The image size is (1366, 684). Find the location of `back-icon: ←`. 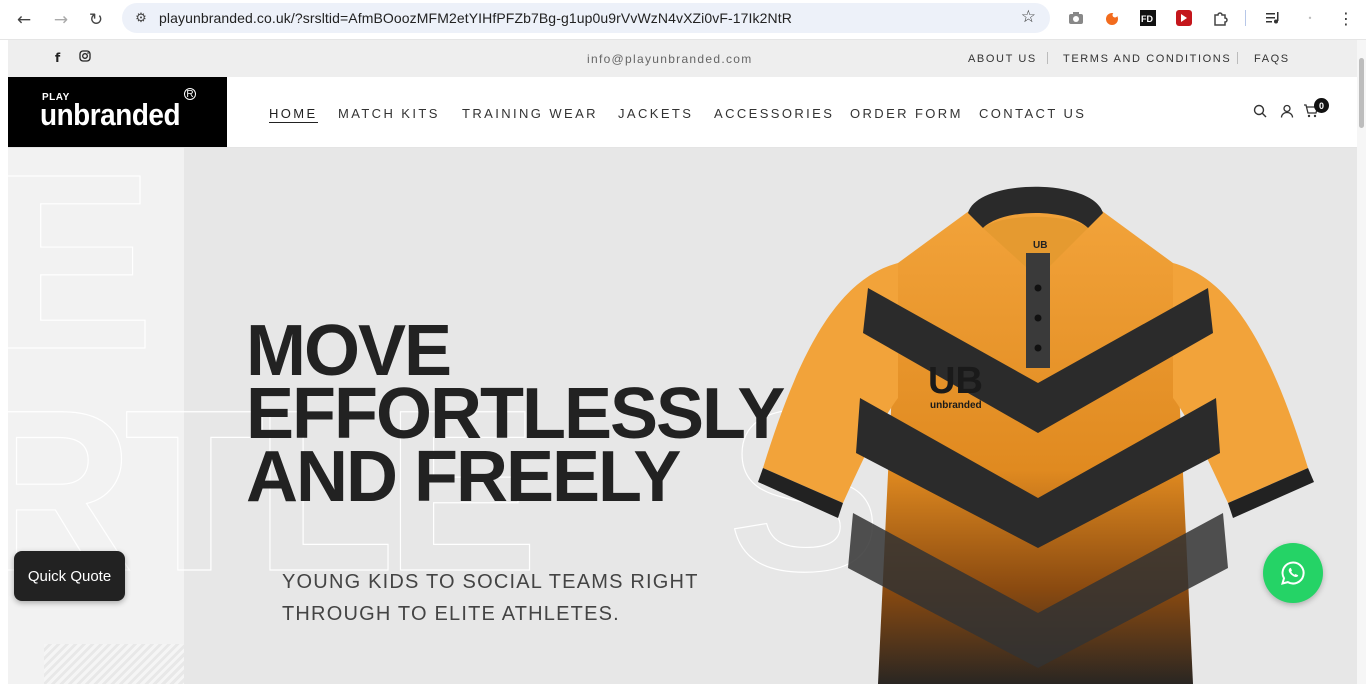

back-icon: ← is located at coordinates (24, 20).